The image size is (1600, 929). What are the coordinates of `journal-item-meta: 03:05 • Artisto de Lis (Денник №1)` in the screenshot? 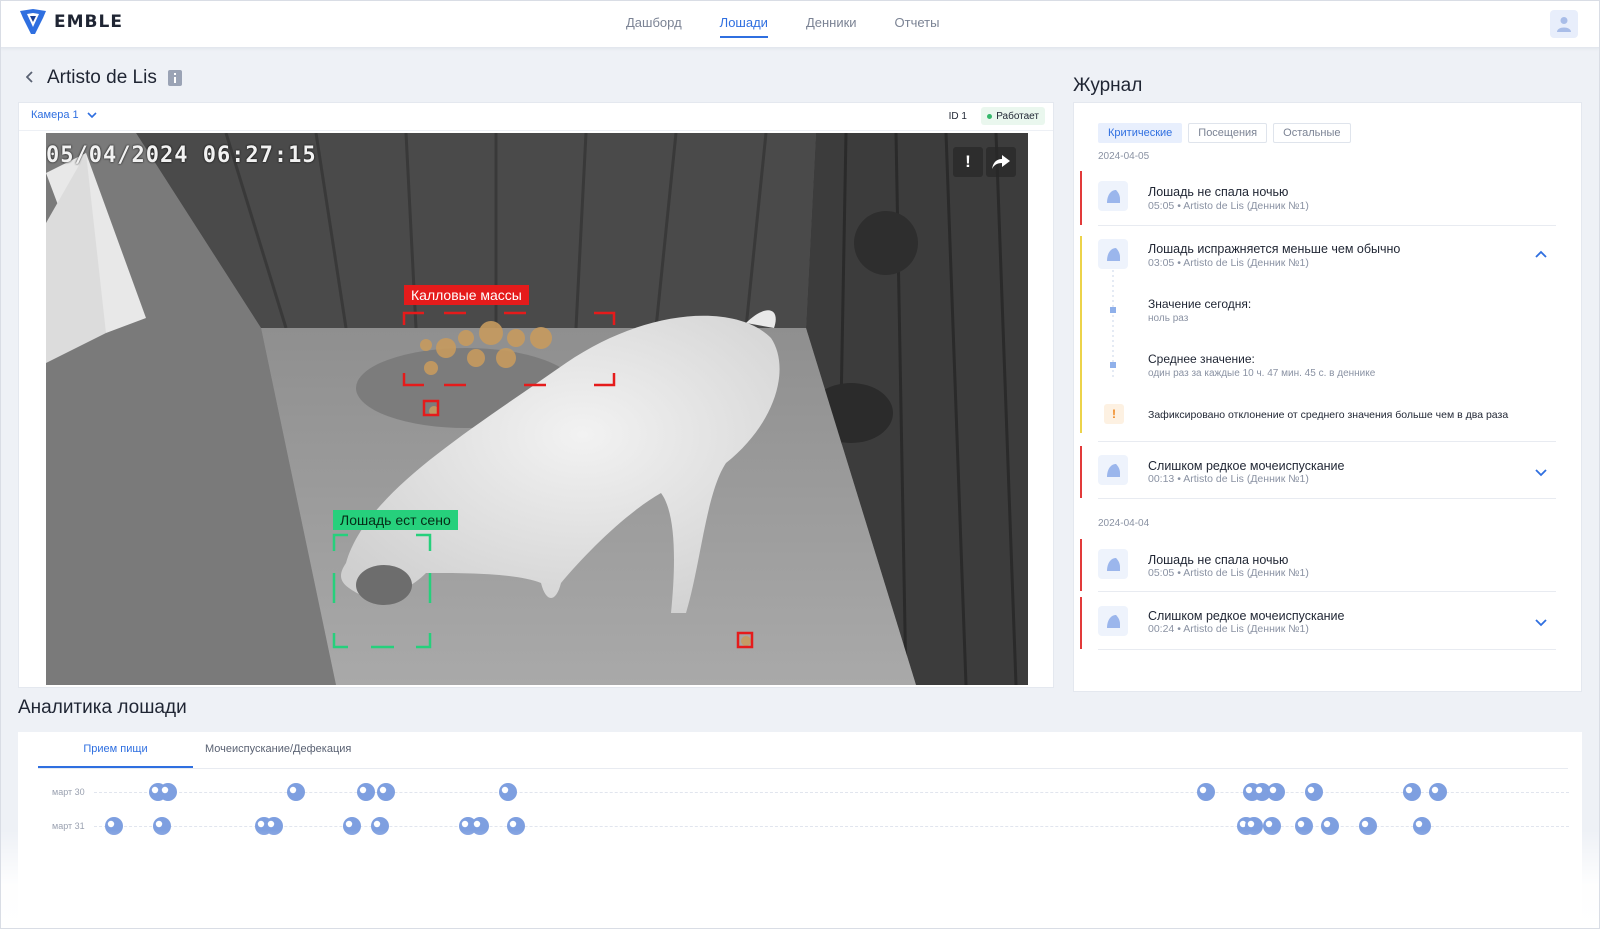 It's located at (1228, 263).